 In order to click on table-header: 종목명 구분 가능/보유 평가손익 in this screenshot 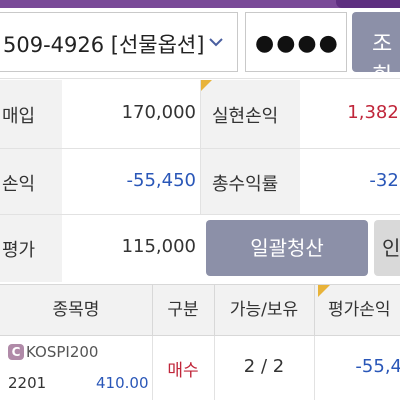, I will do `click(200, 310)`.